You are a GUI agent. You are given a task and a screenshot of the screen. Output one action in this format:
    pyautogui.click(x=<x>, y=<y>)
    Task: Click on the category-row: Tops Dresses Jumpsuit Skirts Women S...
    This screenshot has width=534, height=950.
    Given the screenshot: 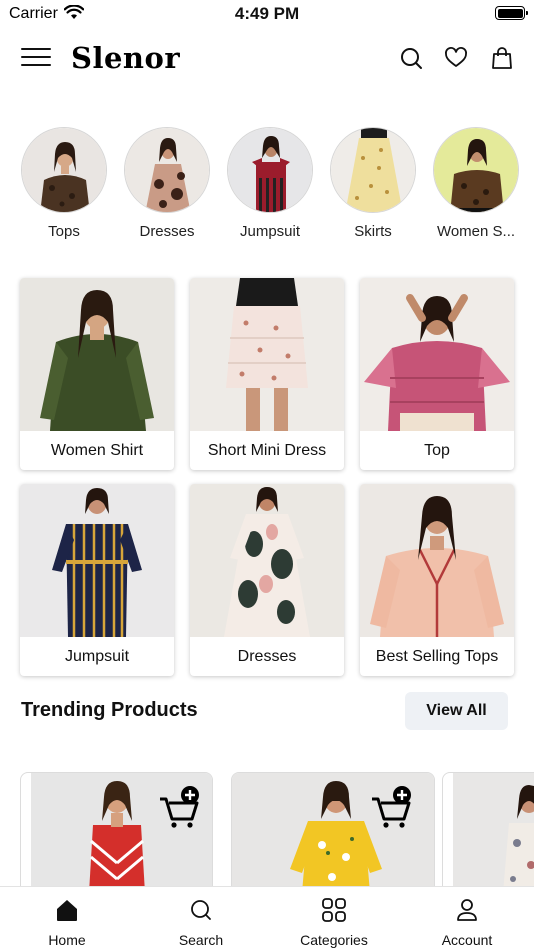 What is the action you would take?
    pyautogui.click(x=267, y=187)
    